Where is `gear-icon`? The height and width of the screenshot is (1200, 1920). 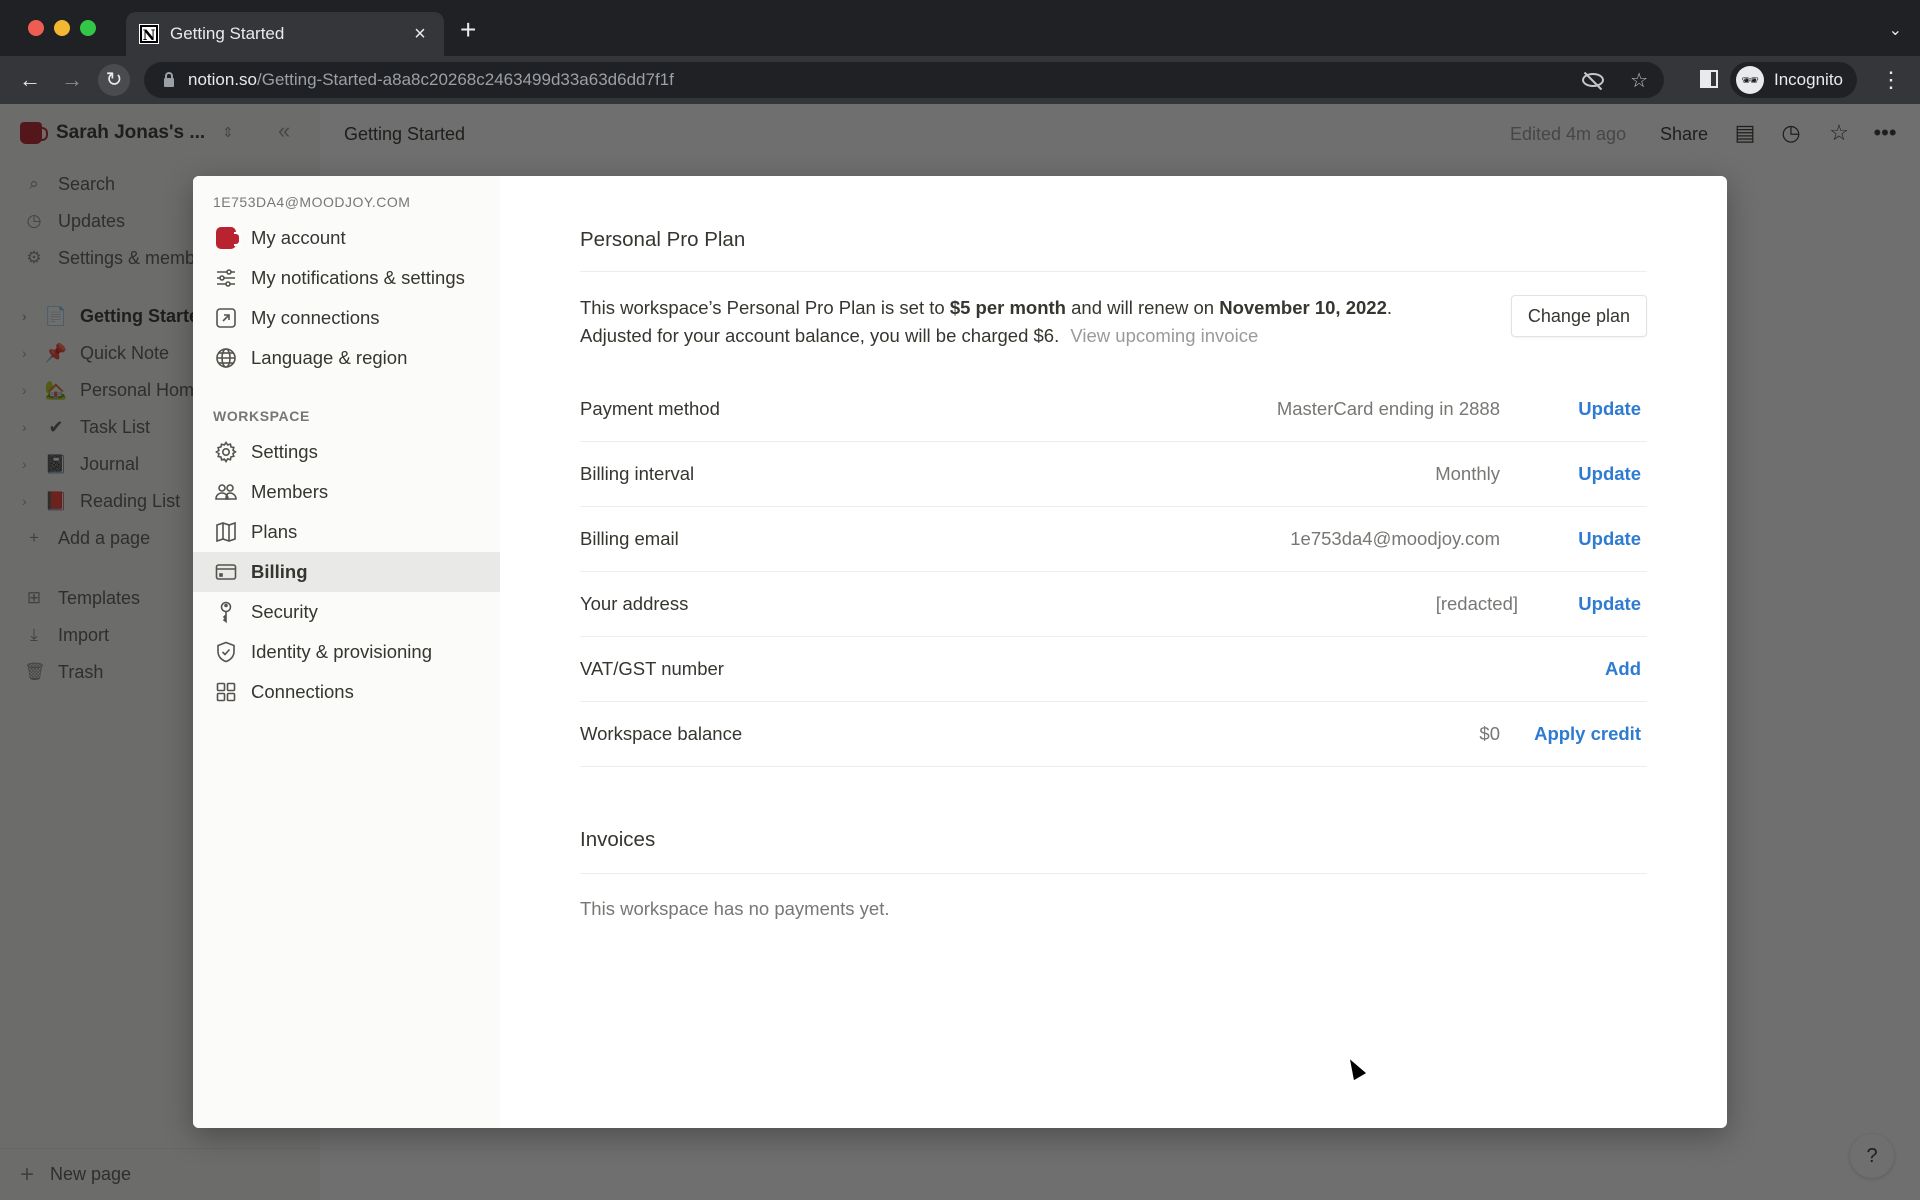 gear-icon is located at coordinates (226, 452).